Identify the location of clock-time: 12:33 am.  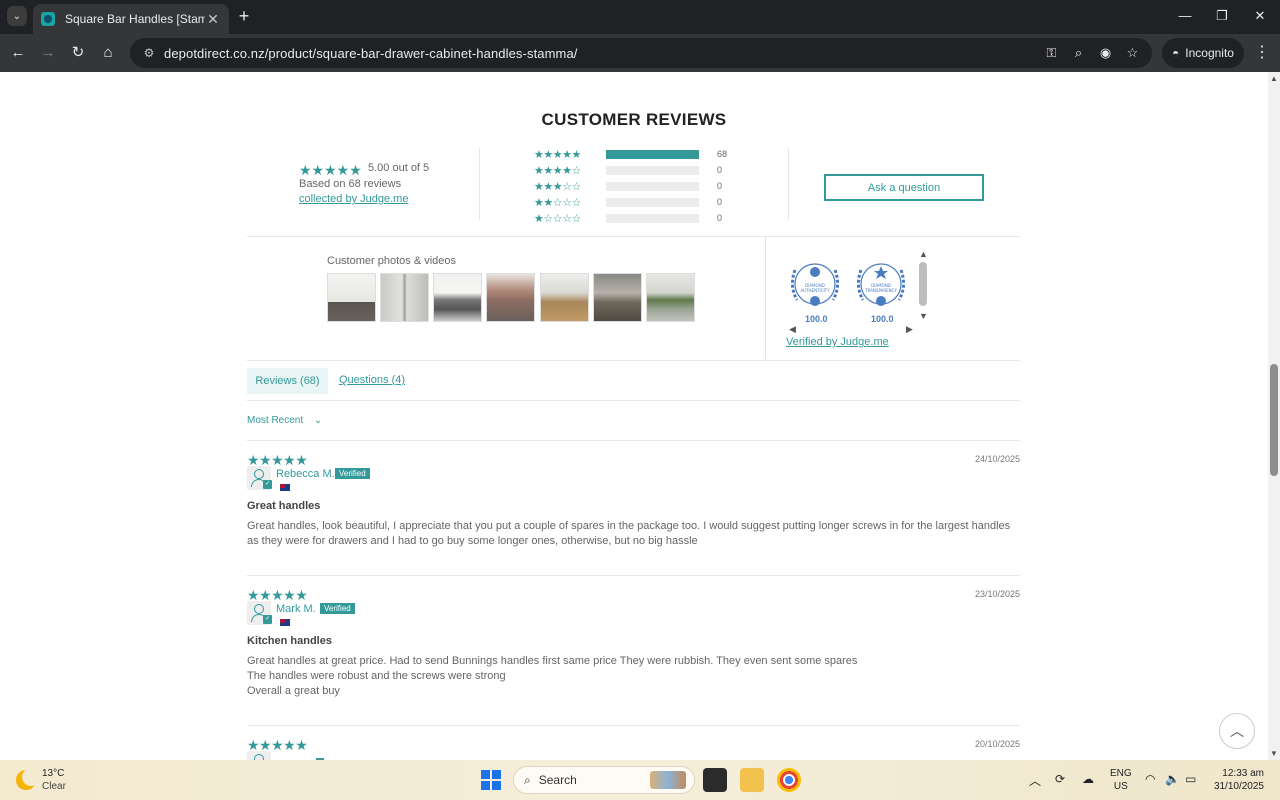
(1243, 773).